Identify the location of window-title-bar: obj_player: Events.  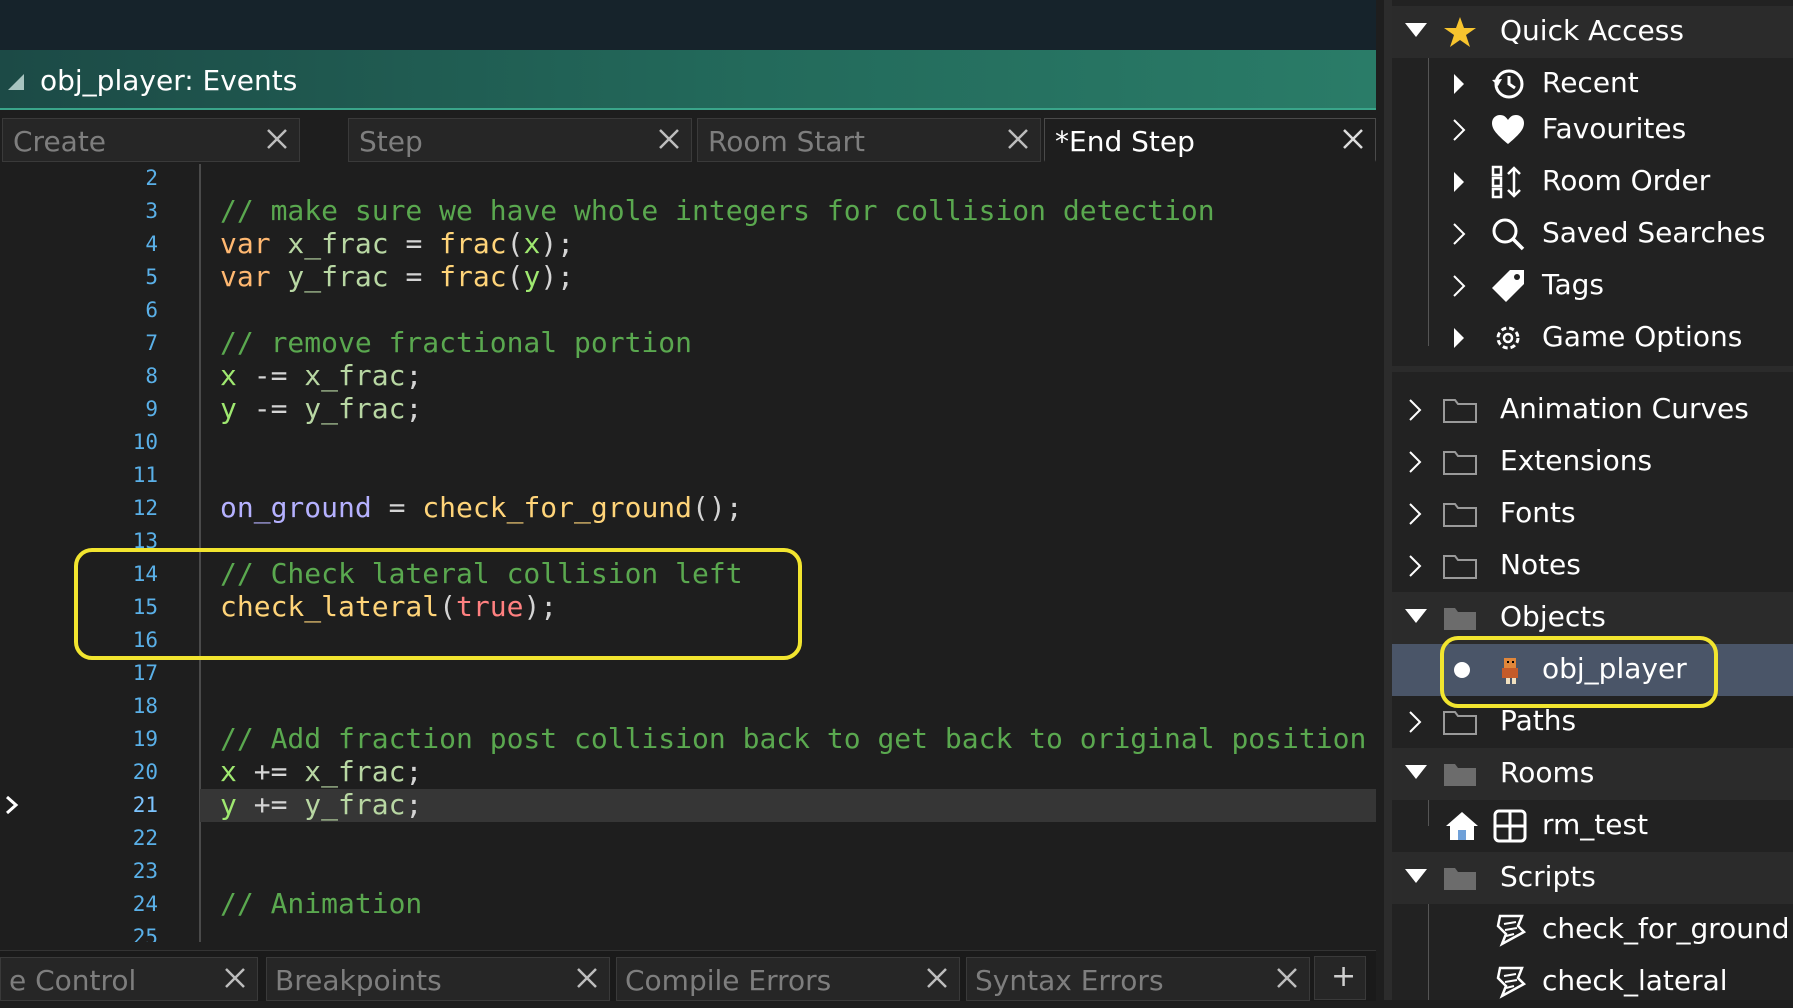
(688, 80).